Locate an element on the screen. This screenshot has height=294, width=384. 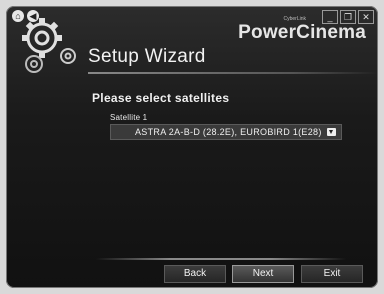
brand-logo: PowerCinema is located at coordinates (302, 32).